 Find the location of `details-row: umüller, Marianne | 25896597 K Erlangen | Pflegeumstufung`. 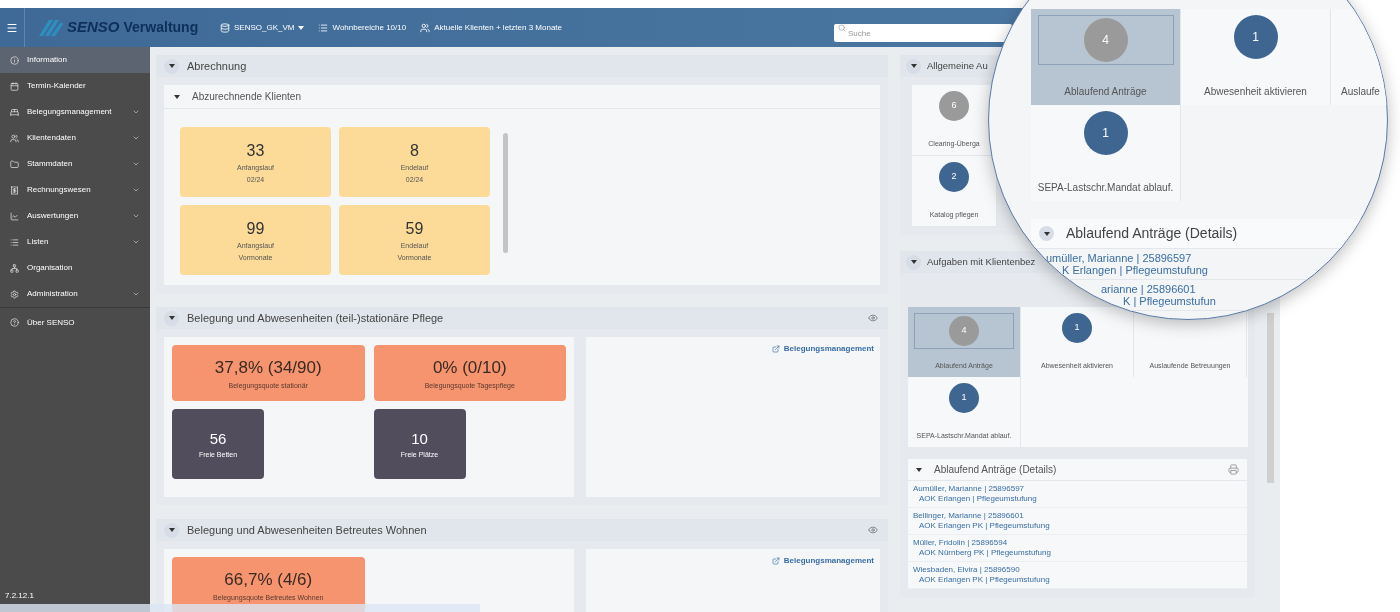

details-row: umüller, Marianne | 25896597 K Erlangen | Pflegeumstufung is located at coordinates (1127, 264).